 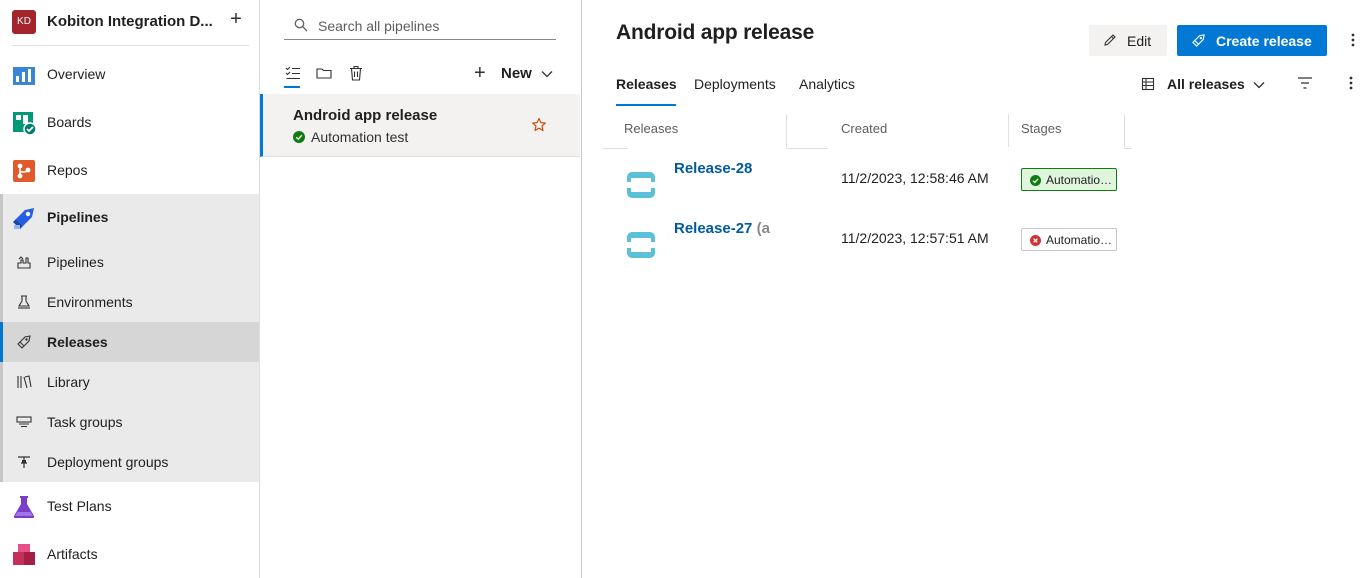 I want to click on nav-subitem-library: Library, so click(x=129, y=382).